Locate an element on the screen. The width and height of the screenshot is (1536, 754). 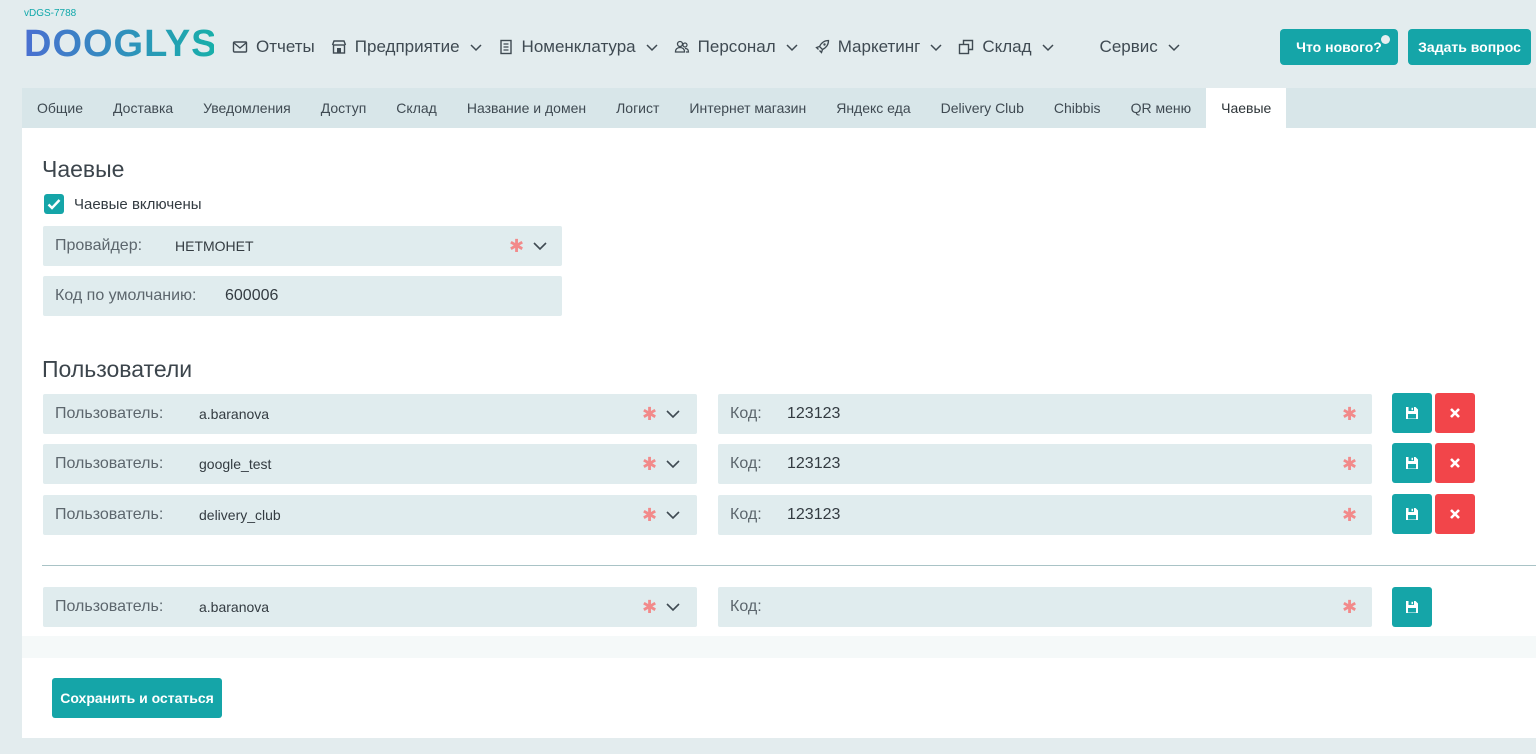
tab-logist: Логист is located at coordinates (637, 108).